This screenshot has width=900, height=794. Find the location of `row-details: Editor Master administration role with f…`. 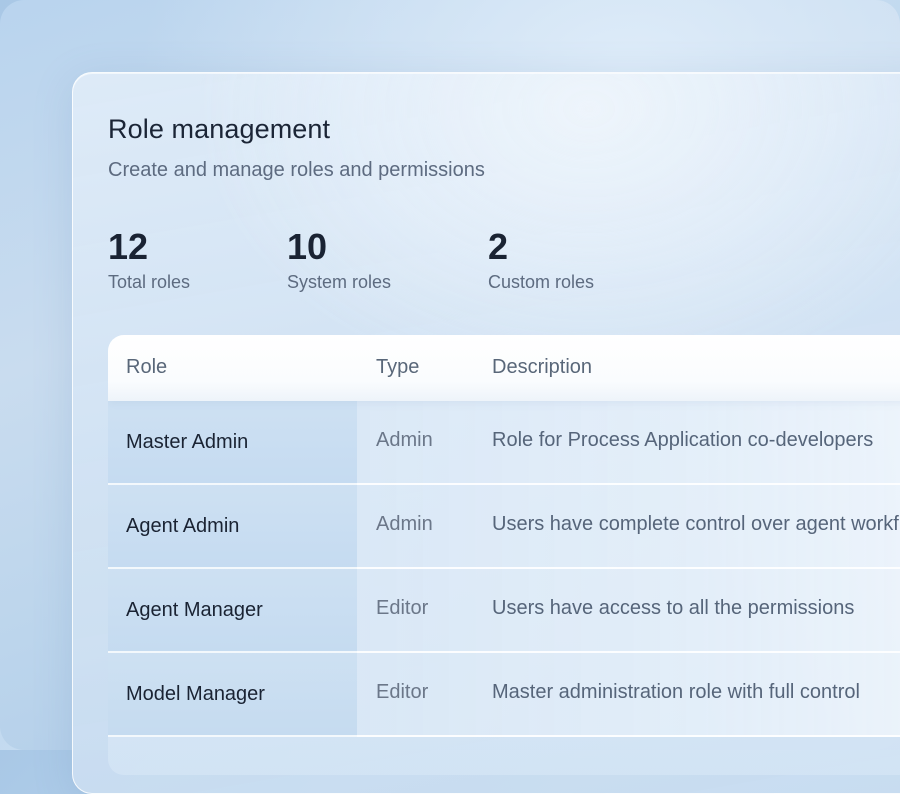

row-details: Editor Master administration role with f… is located at coordinates (628, 695).